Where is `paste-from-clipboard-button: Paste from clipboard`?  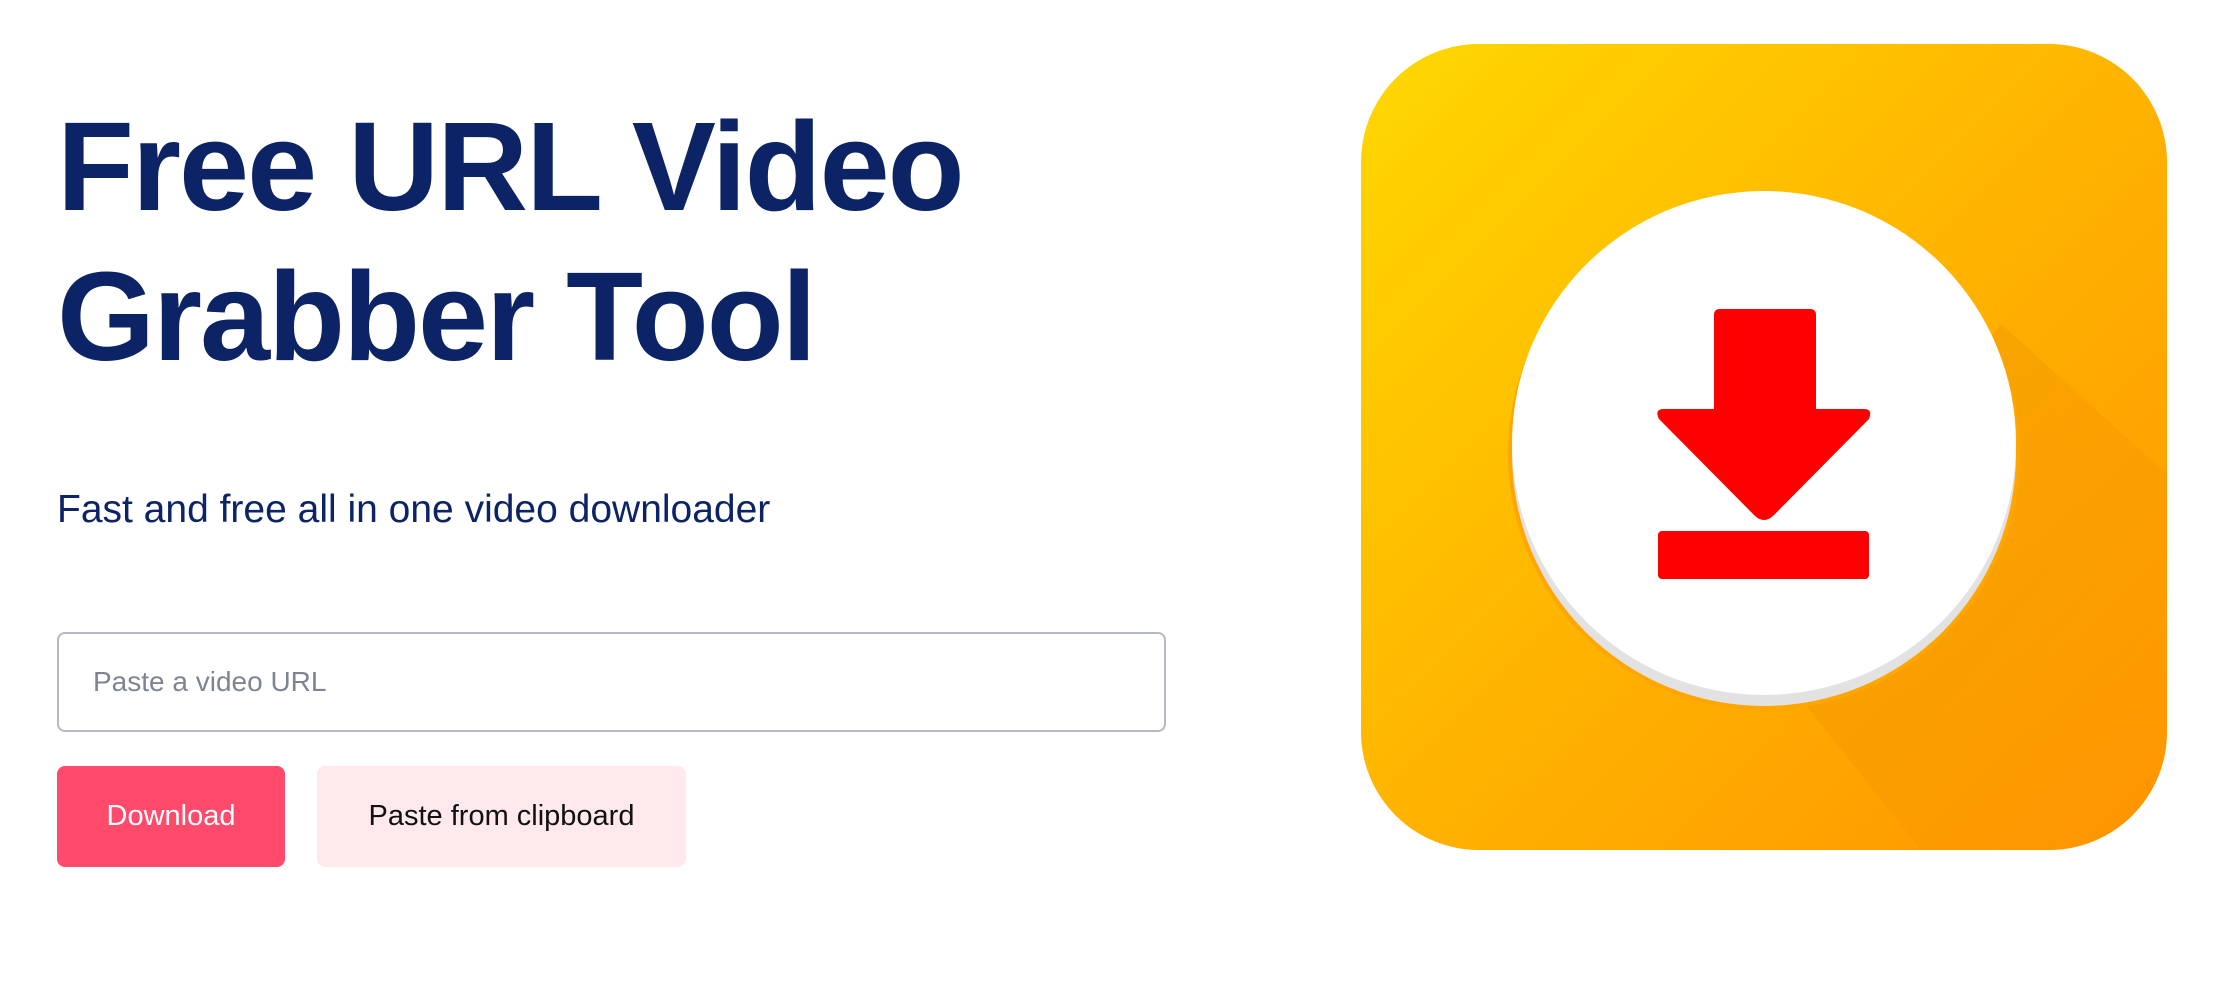
paste-from-clipboard-button: Paste from clipboard is located at coordinates (501, 816).